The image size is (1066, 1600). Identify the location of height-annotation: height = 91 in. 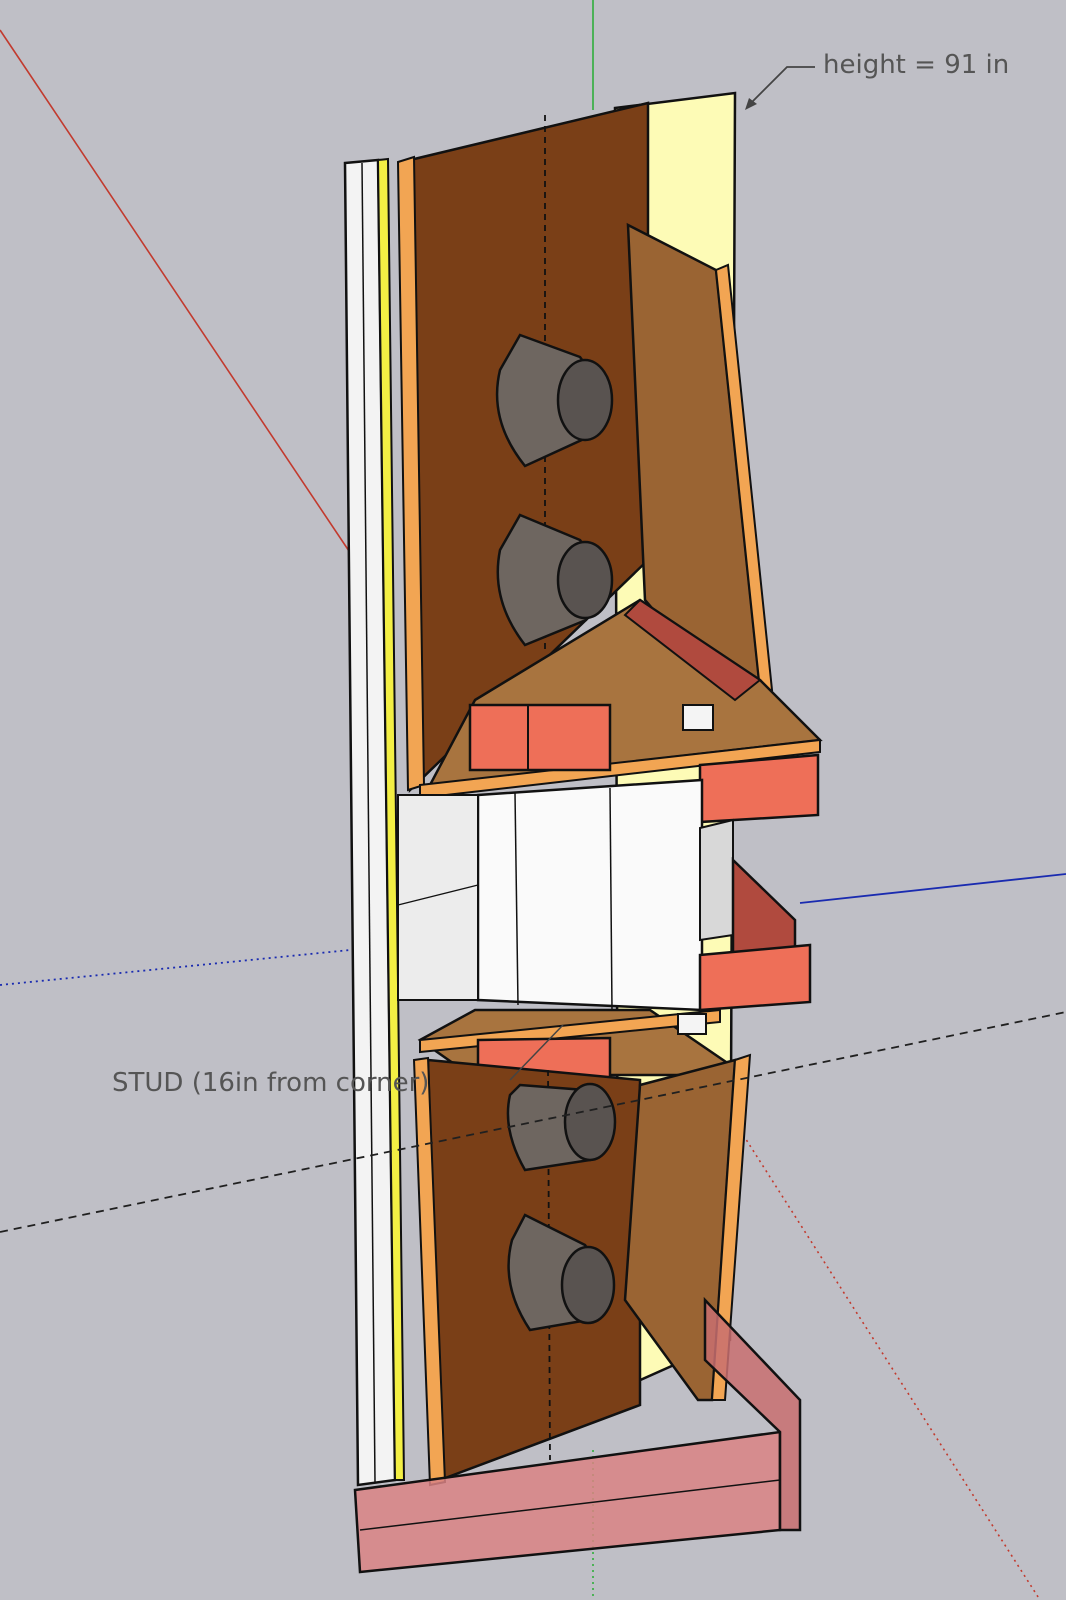
(916, 65).